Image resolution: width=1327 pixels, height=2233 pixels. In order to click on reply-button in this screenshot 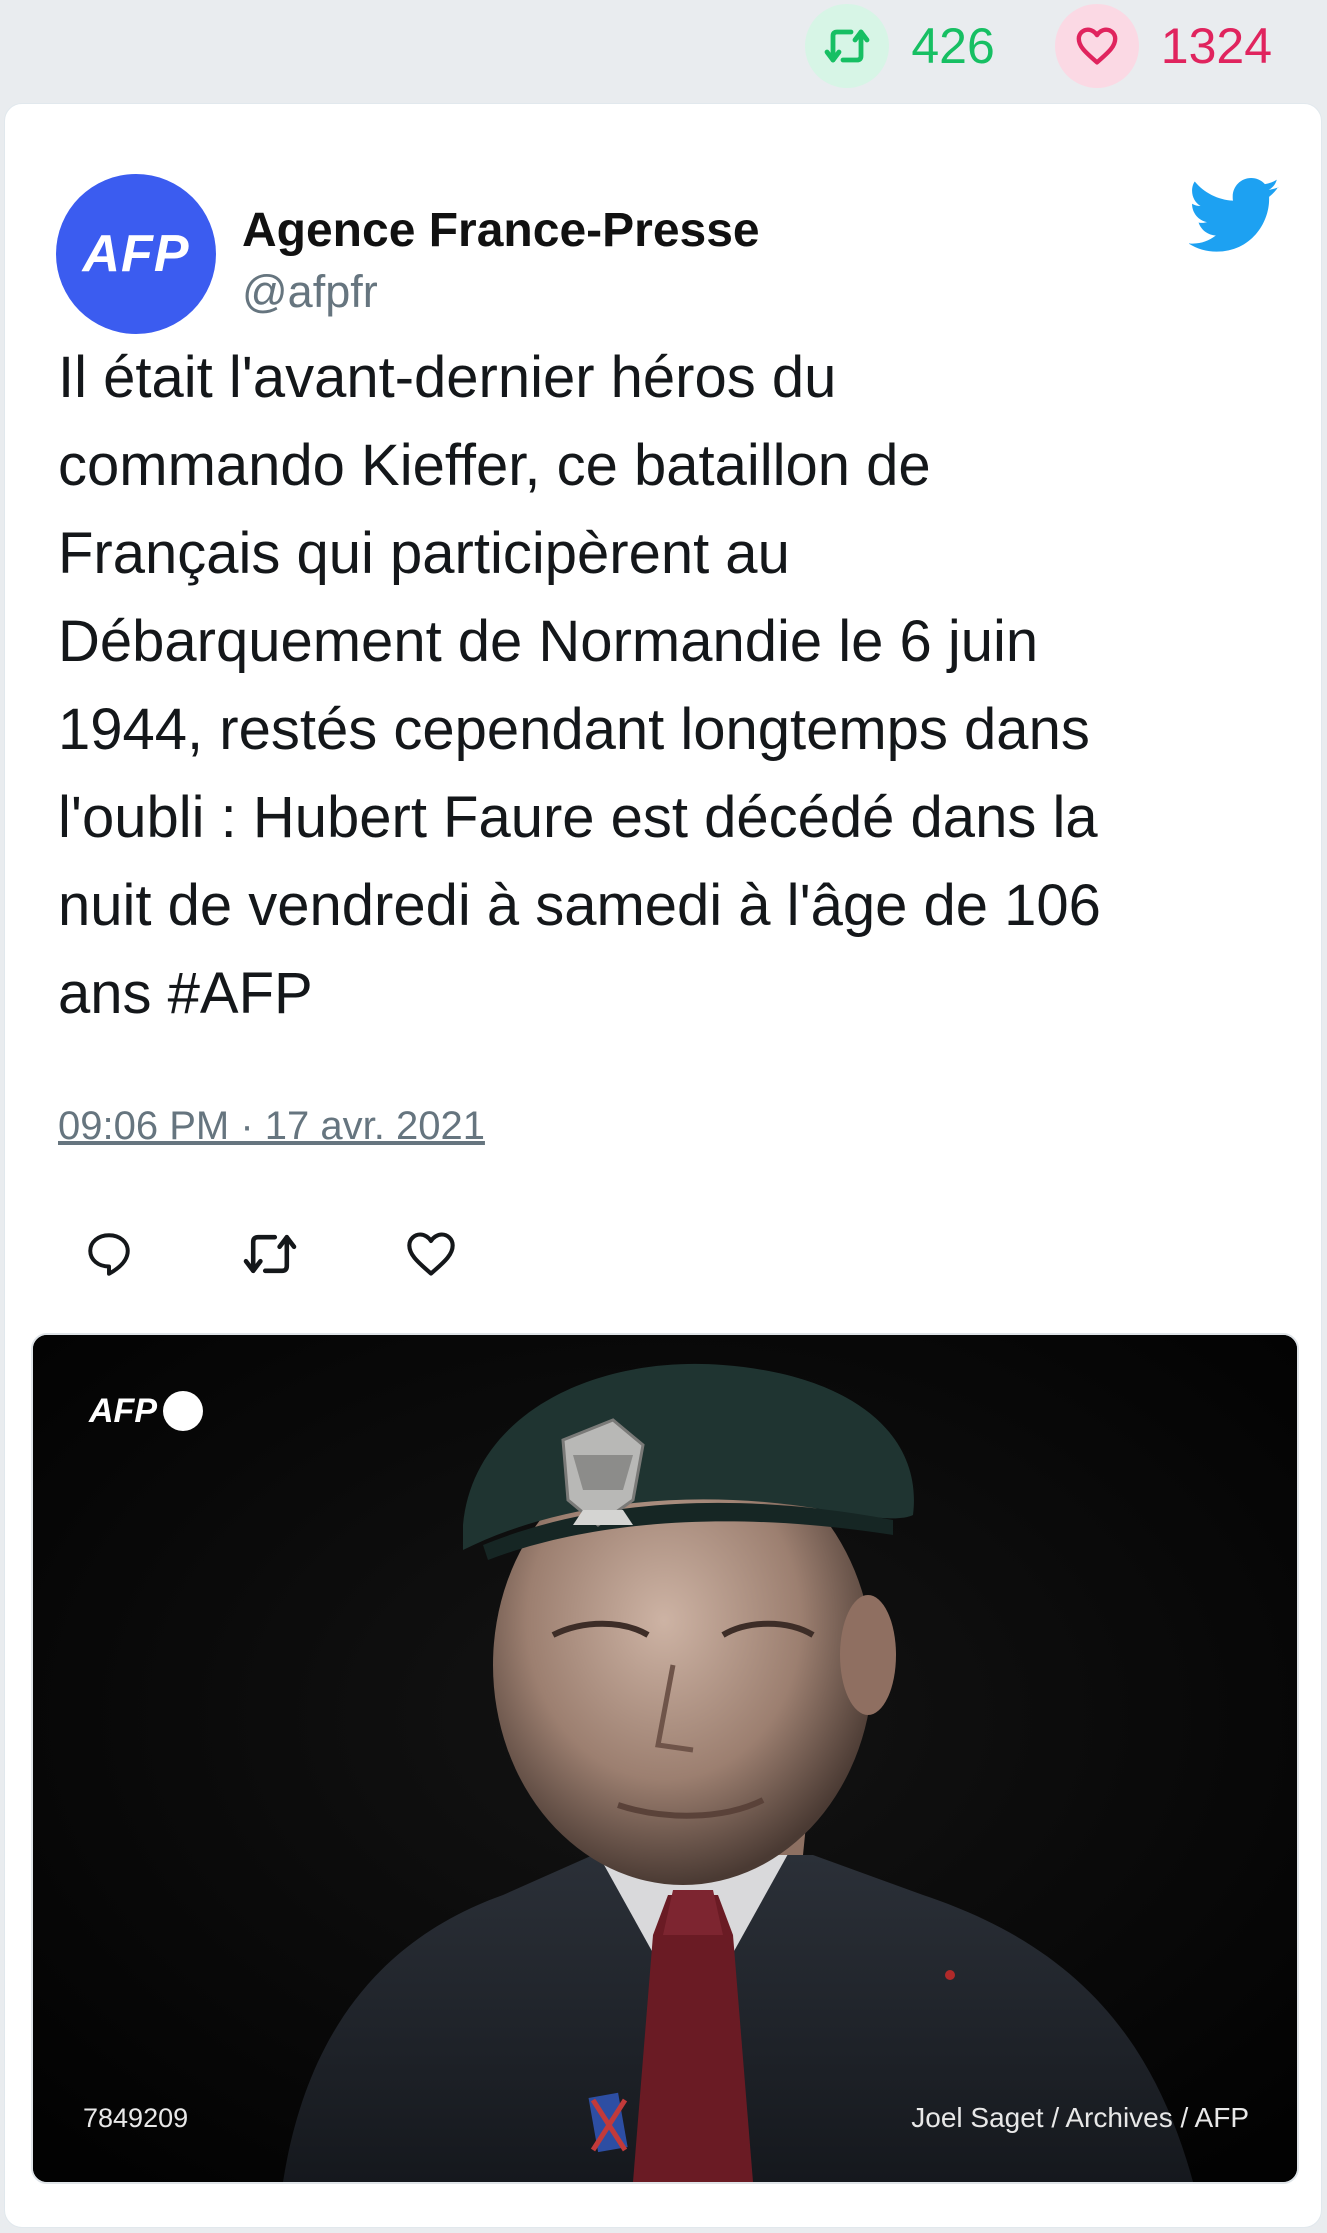, I will do `click(109, 1254)`.